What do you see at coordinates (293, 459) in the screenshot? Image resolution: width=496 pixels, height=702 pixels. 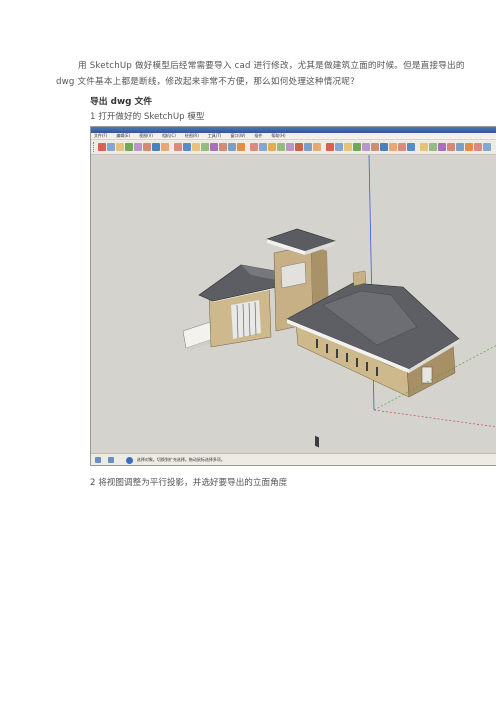 I see `status-bar: 选择对象。切换到扩充选择。拖动鼠标选择多项。` at bounding box center [293, 459].